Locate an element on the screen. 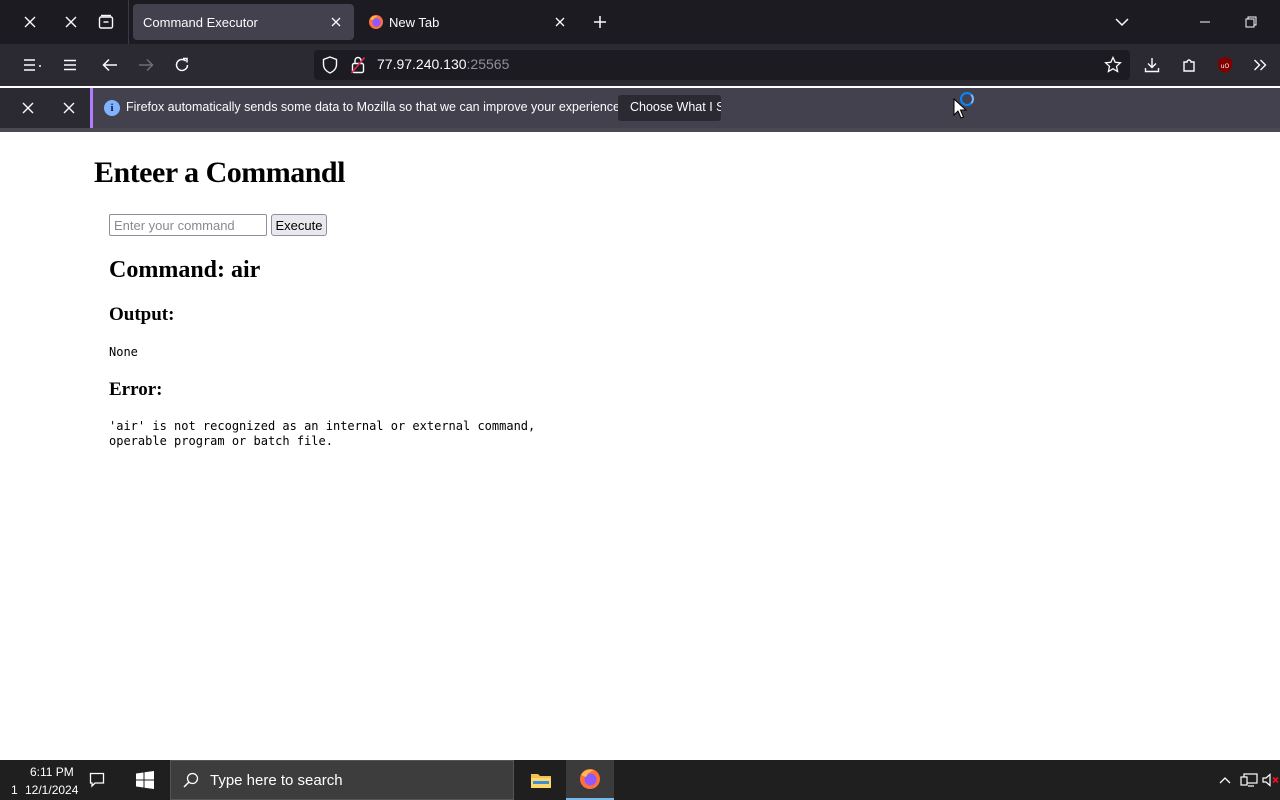 The width and height of the screenshot is (1280, 800). svg-text: uO is located at coordinates (1225, 66).